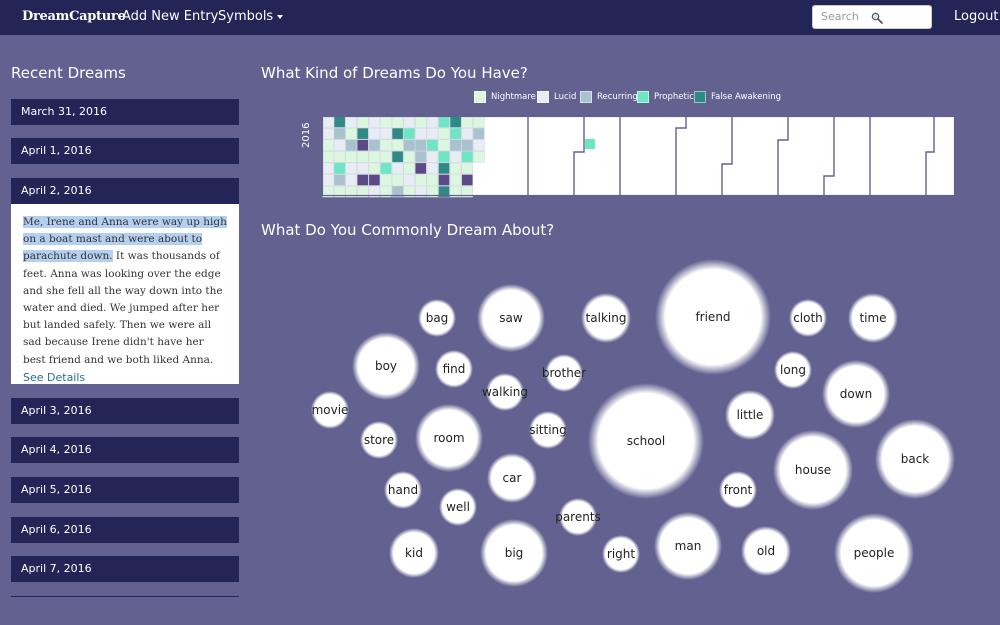 This screenshot has width=1000, height=625. Describe the element at coordinates (766, 551) in the screenshot. I see `topic-bubble: old` at that location.